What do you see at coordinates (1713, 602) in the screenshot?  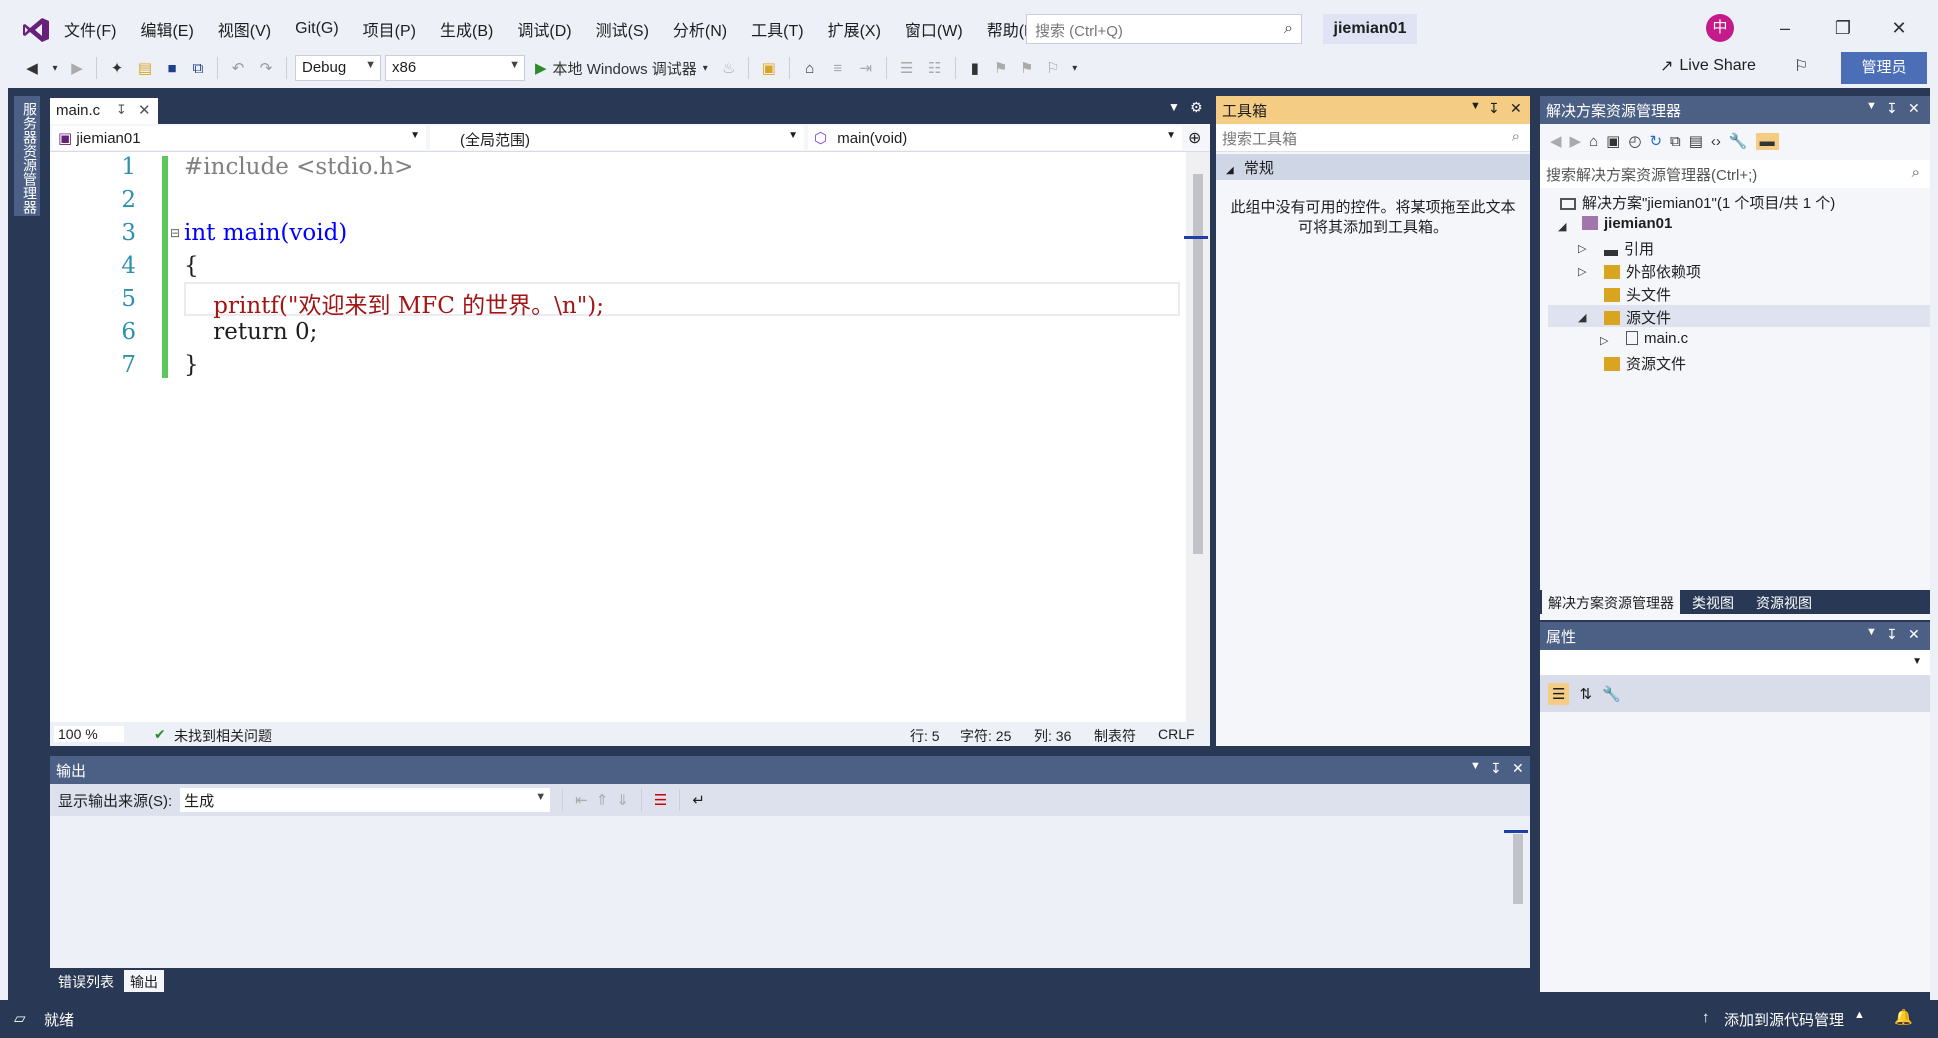 I see `tab-class-view: 类视图` at bounding box center [1713, 602].